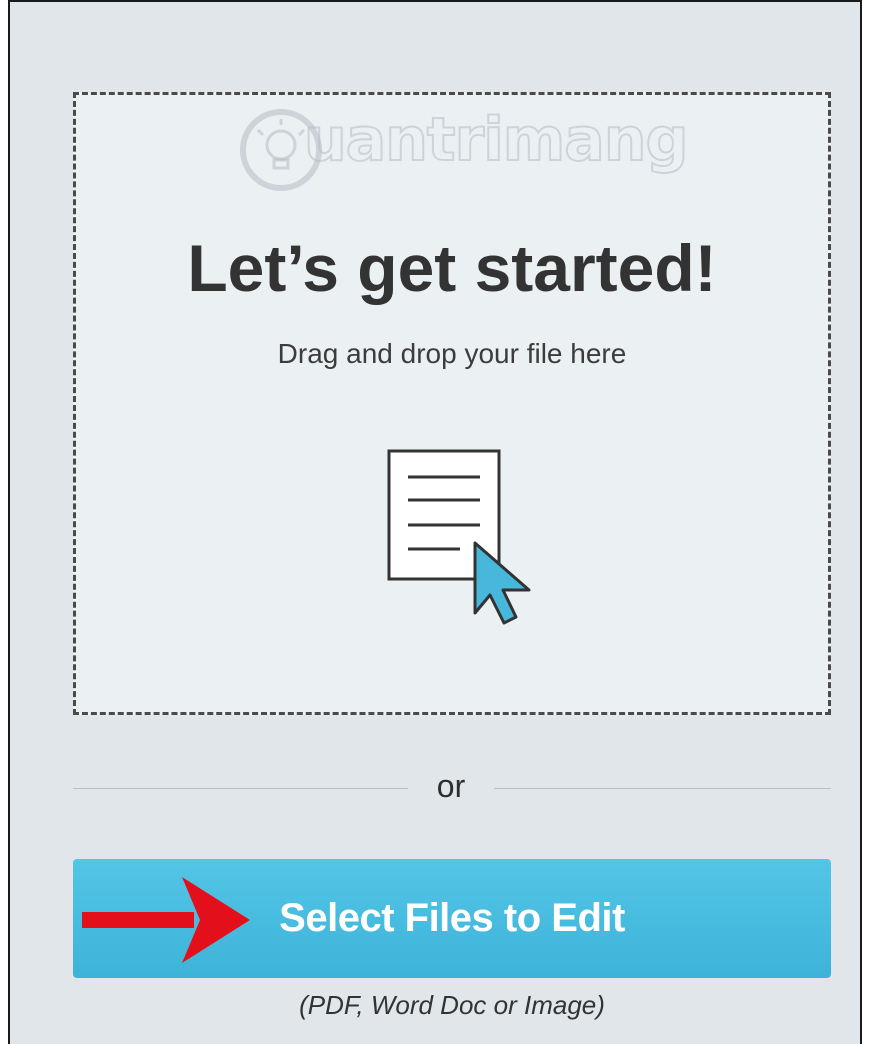 This screenshot has height=1044, width=870. I want to click on or-label: or, so click(451, 786).